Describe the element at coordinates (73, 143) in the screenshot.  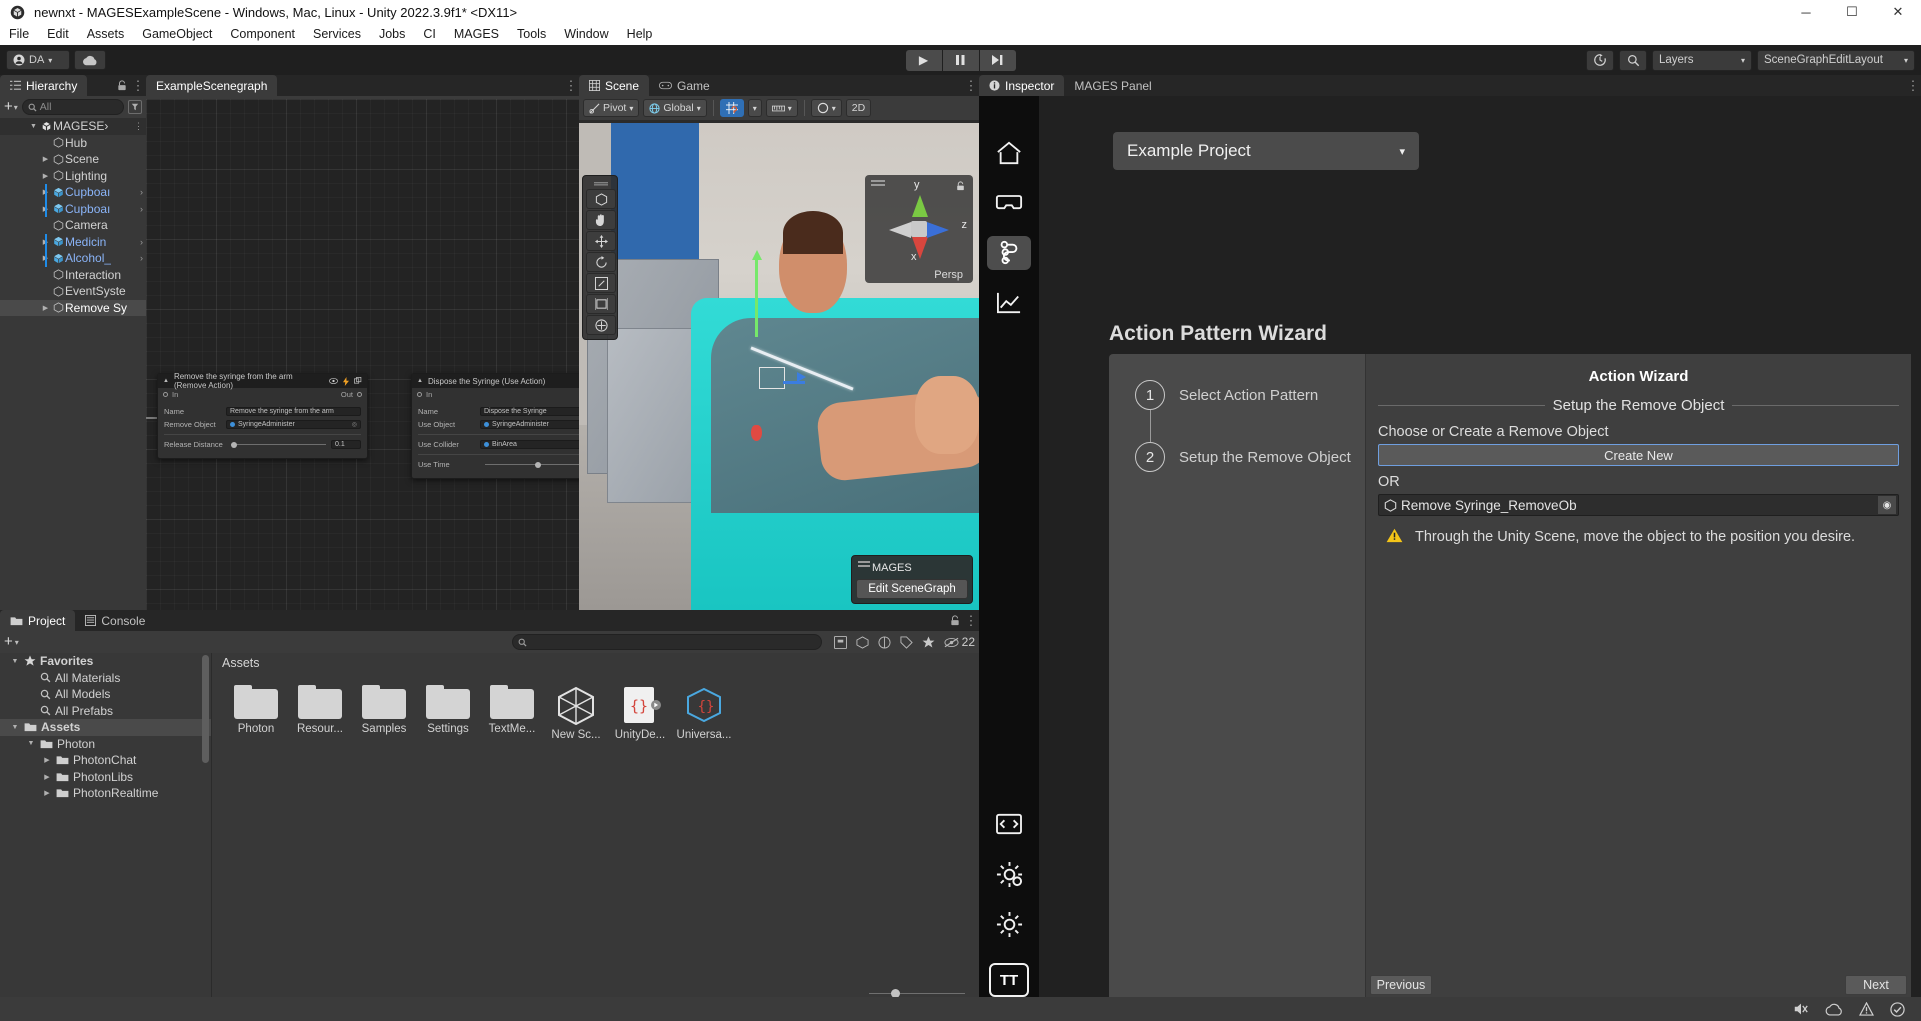
I see `hierarchy-row: Hub` at that location.